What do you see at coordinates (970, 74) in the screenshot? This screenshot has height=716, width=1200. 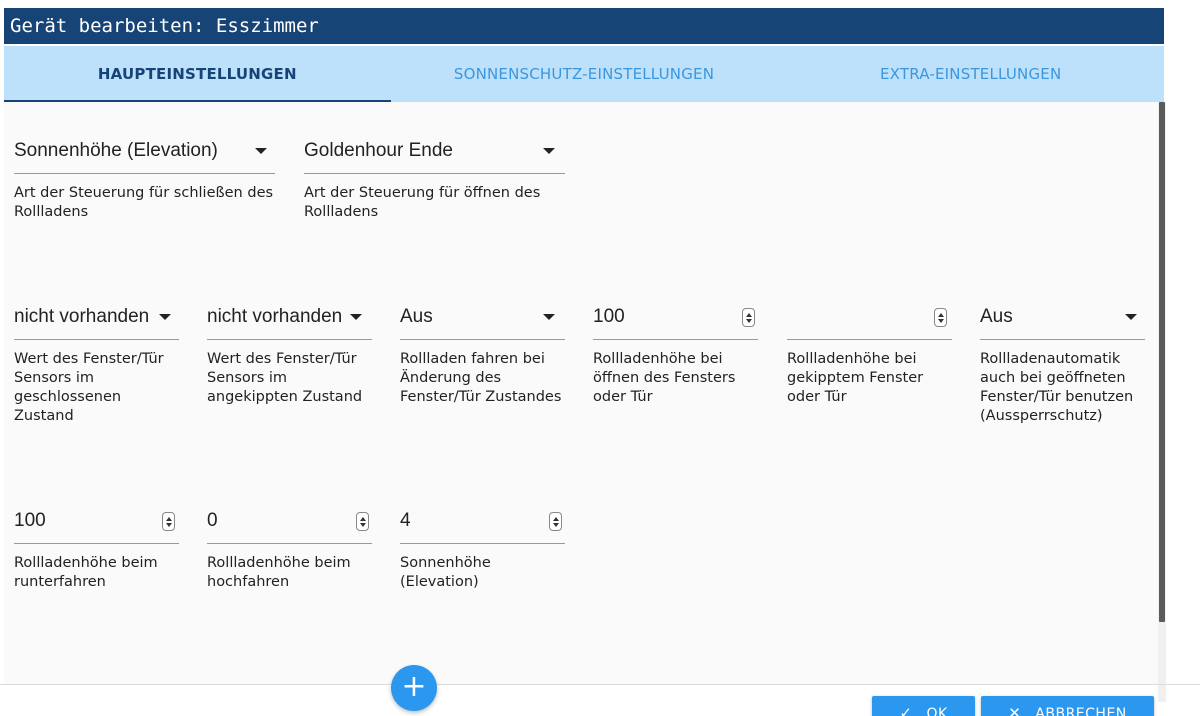 I see `tab-extra-einstellungen: EXTRA-EINSTELLUNGEN` at bounding box center [970, 74].